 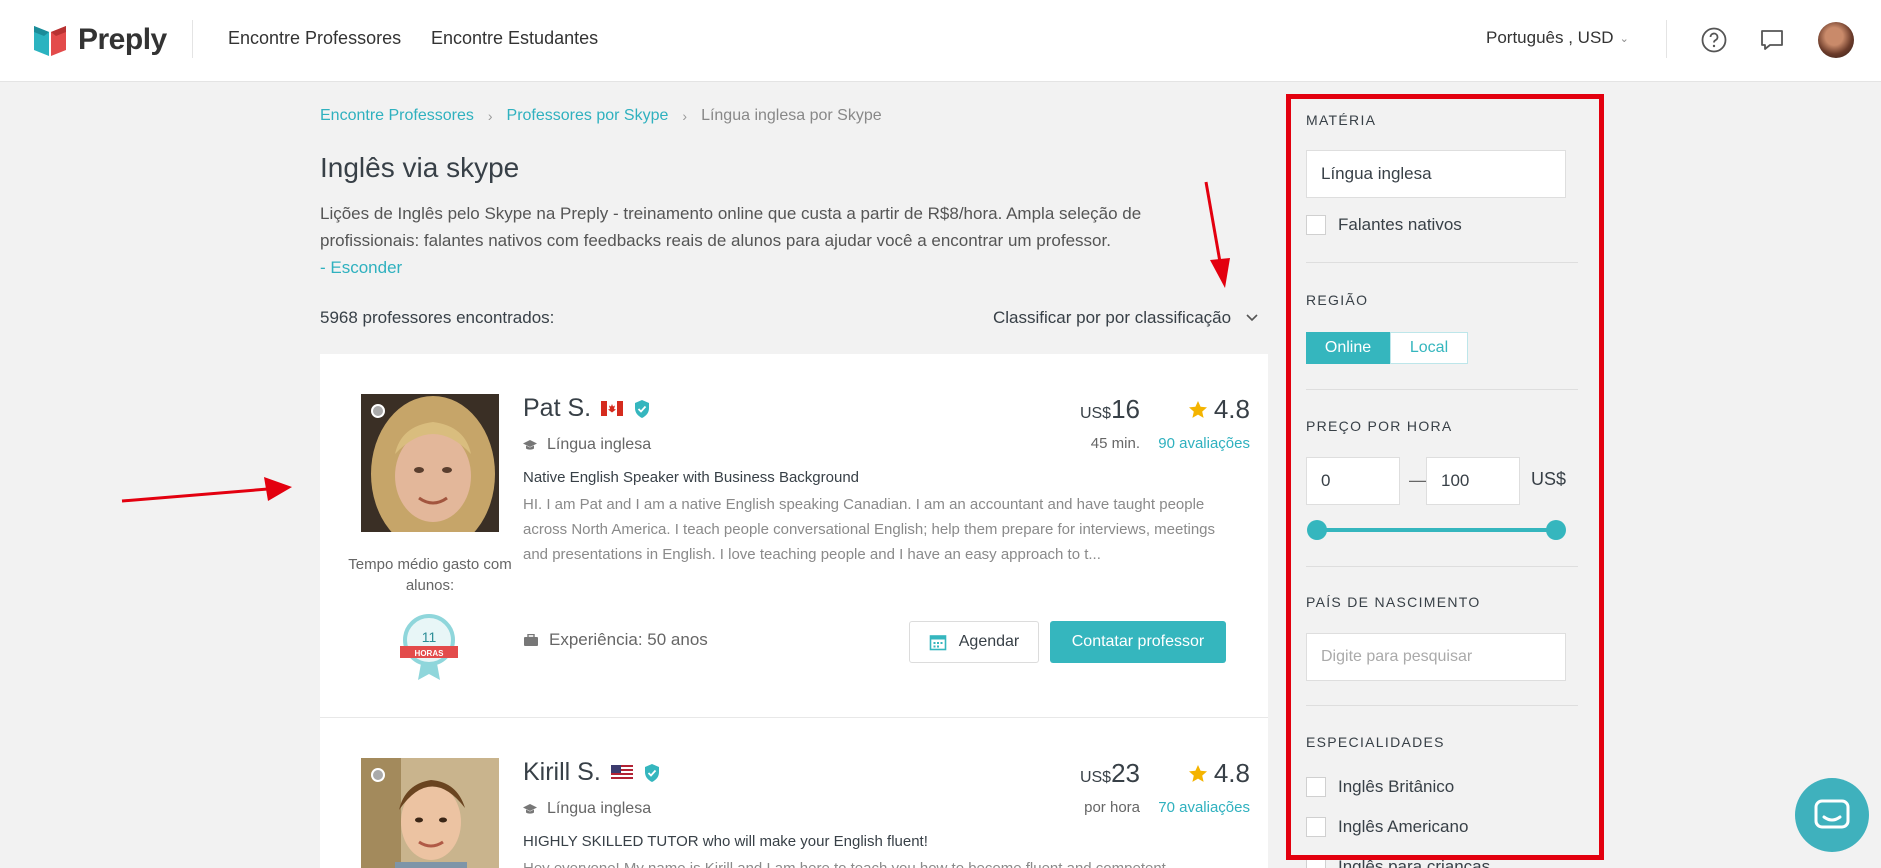 I want to click on country-search-input: Digite para pesquisar, so click(x=1436, y=657).